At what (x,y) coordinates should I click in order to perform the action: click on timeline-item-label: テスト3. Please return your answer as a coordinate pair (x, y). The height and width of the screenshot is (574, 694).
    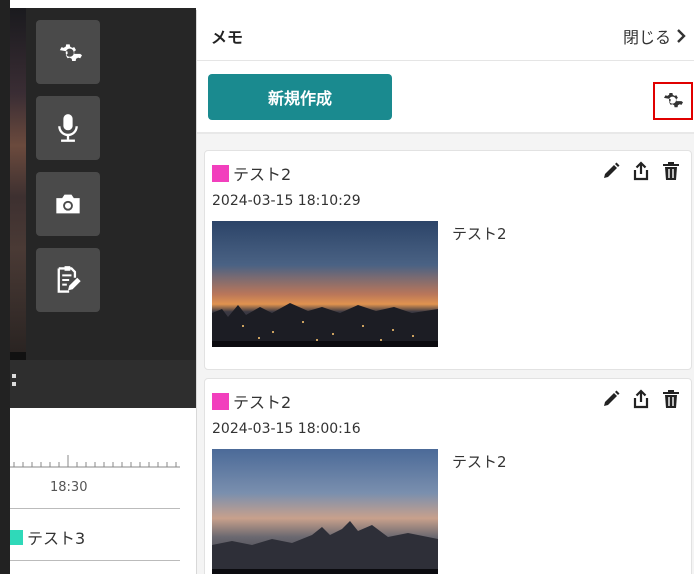
    Looking at the image, I should click on (56, 538).